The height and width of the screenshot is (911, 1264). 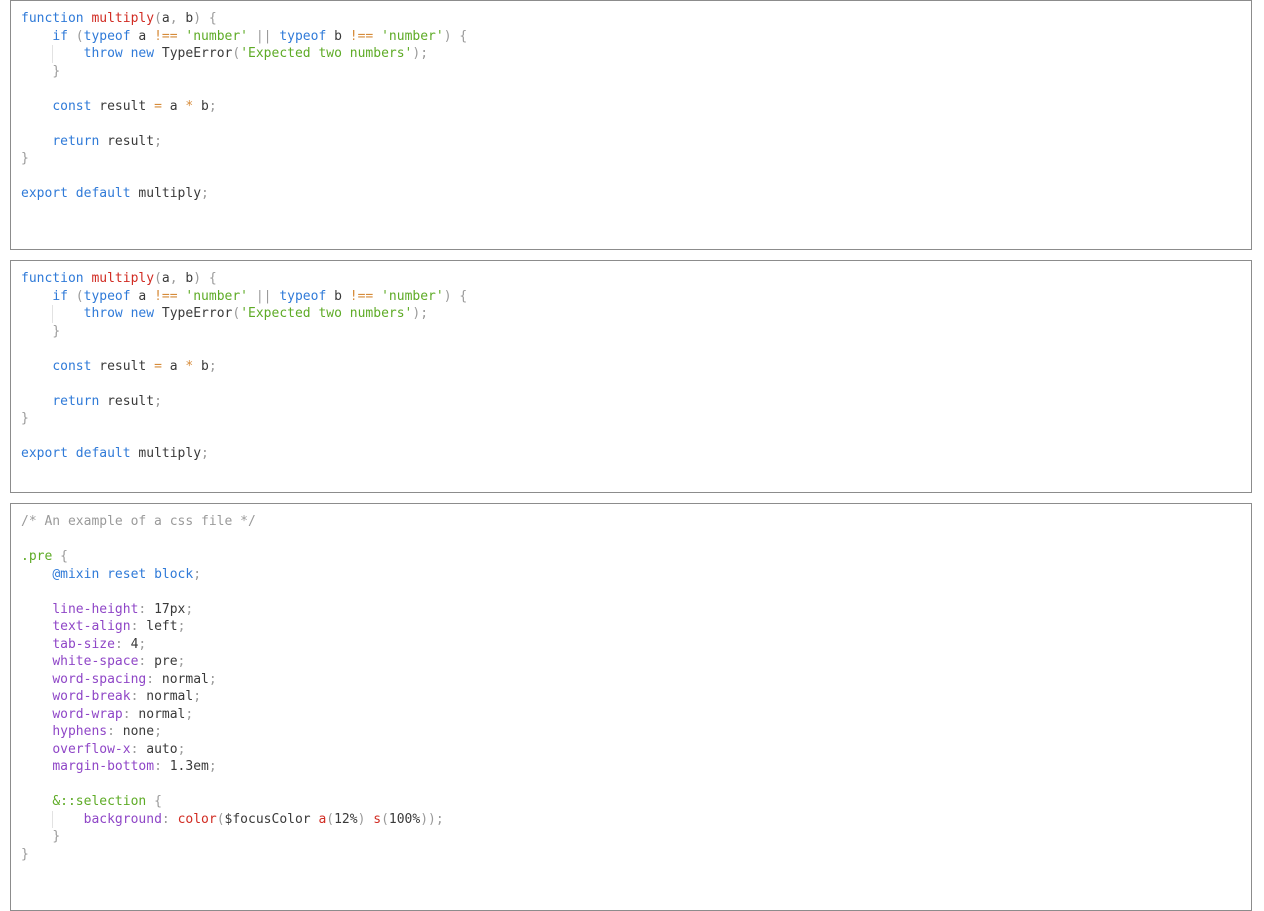 What do you see at coordinates (91, 626) in the screenshot?
I see `code-token: text-align` at bounding box center [91, 626].